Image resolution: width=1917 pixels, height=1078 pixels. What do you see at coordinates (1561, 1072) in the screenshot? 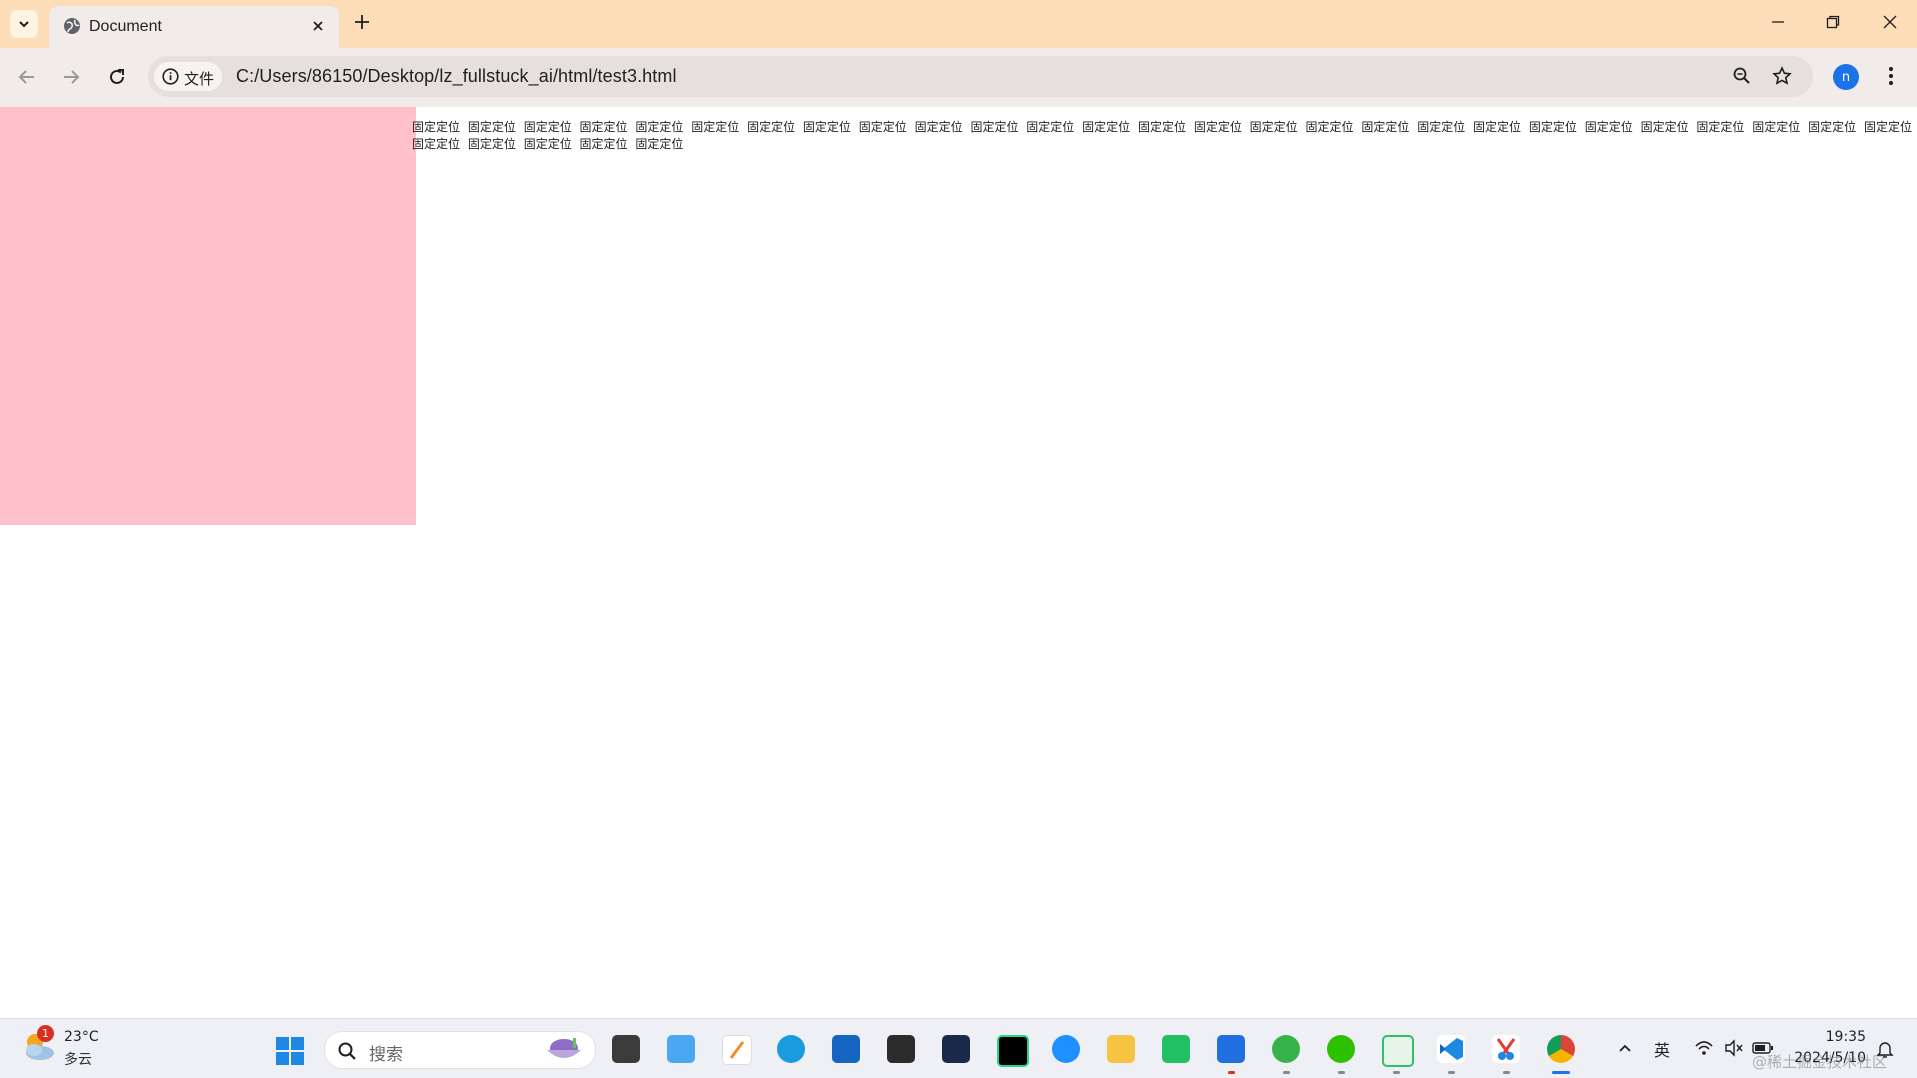
I see `active-indicator` at bounding box center [1561, 1072].